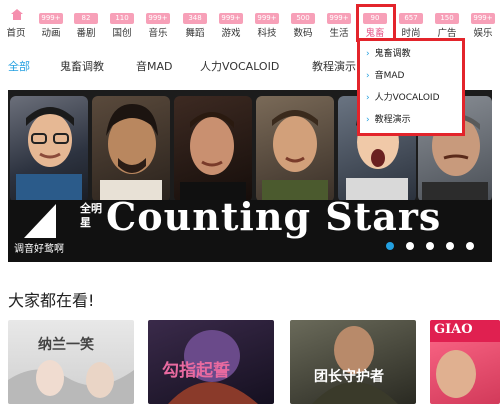 The height and width of the screenshot is (404, 500). I want to click on nav-label: 科技, so click(267, 33).